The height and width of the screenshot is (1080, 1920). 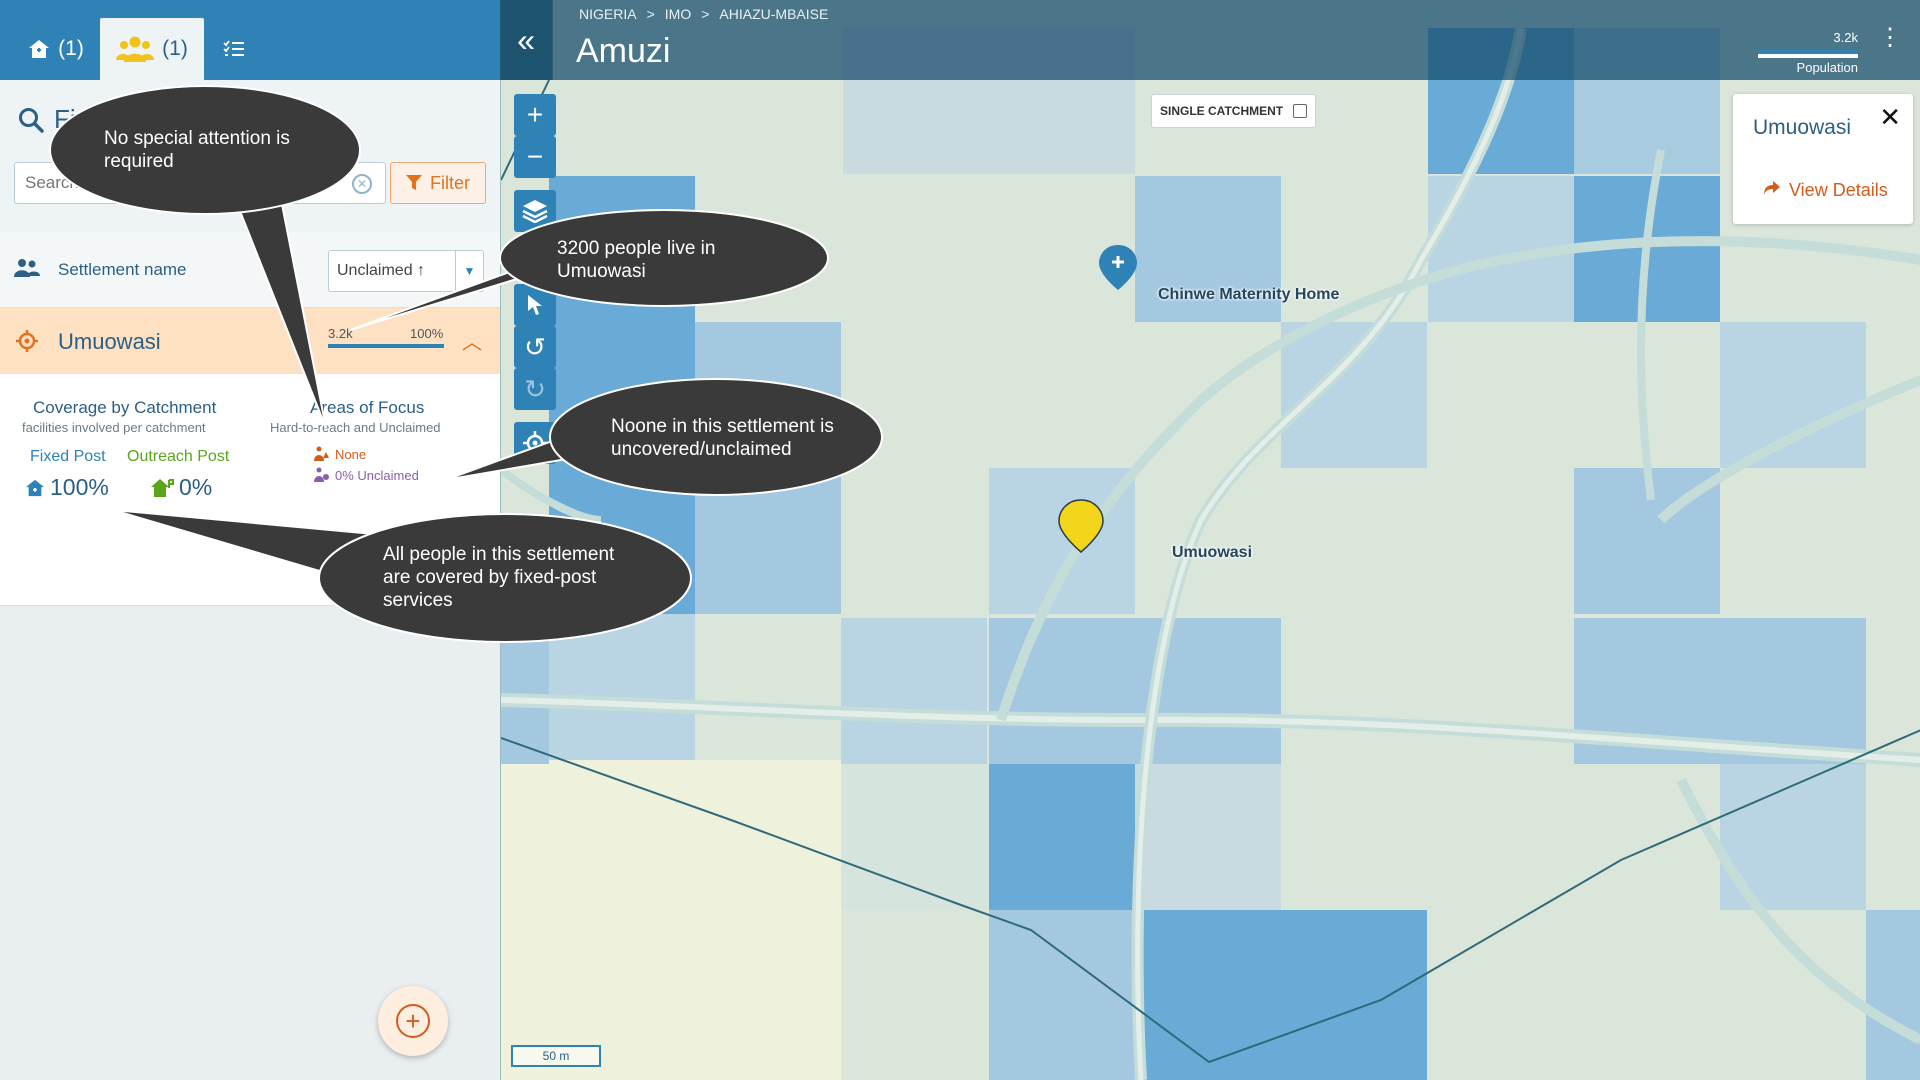 I want to click on callout-attention: No special attention is required, so click(x=197, y=150).